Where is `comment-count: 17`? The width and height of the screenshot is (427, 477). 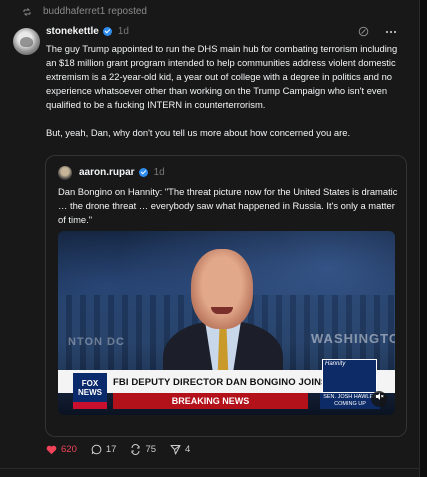
comment-count: 17 is located at coordinates (111, 449).